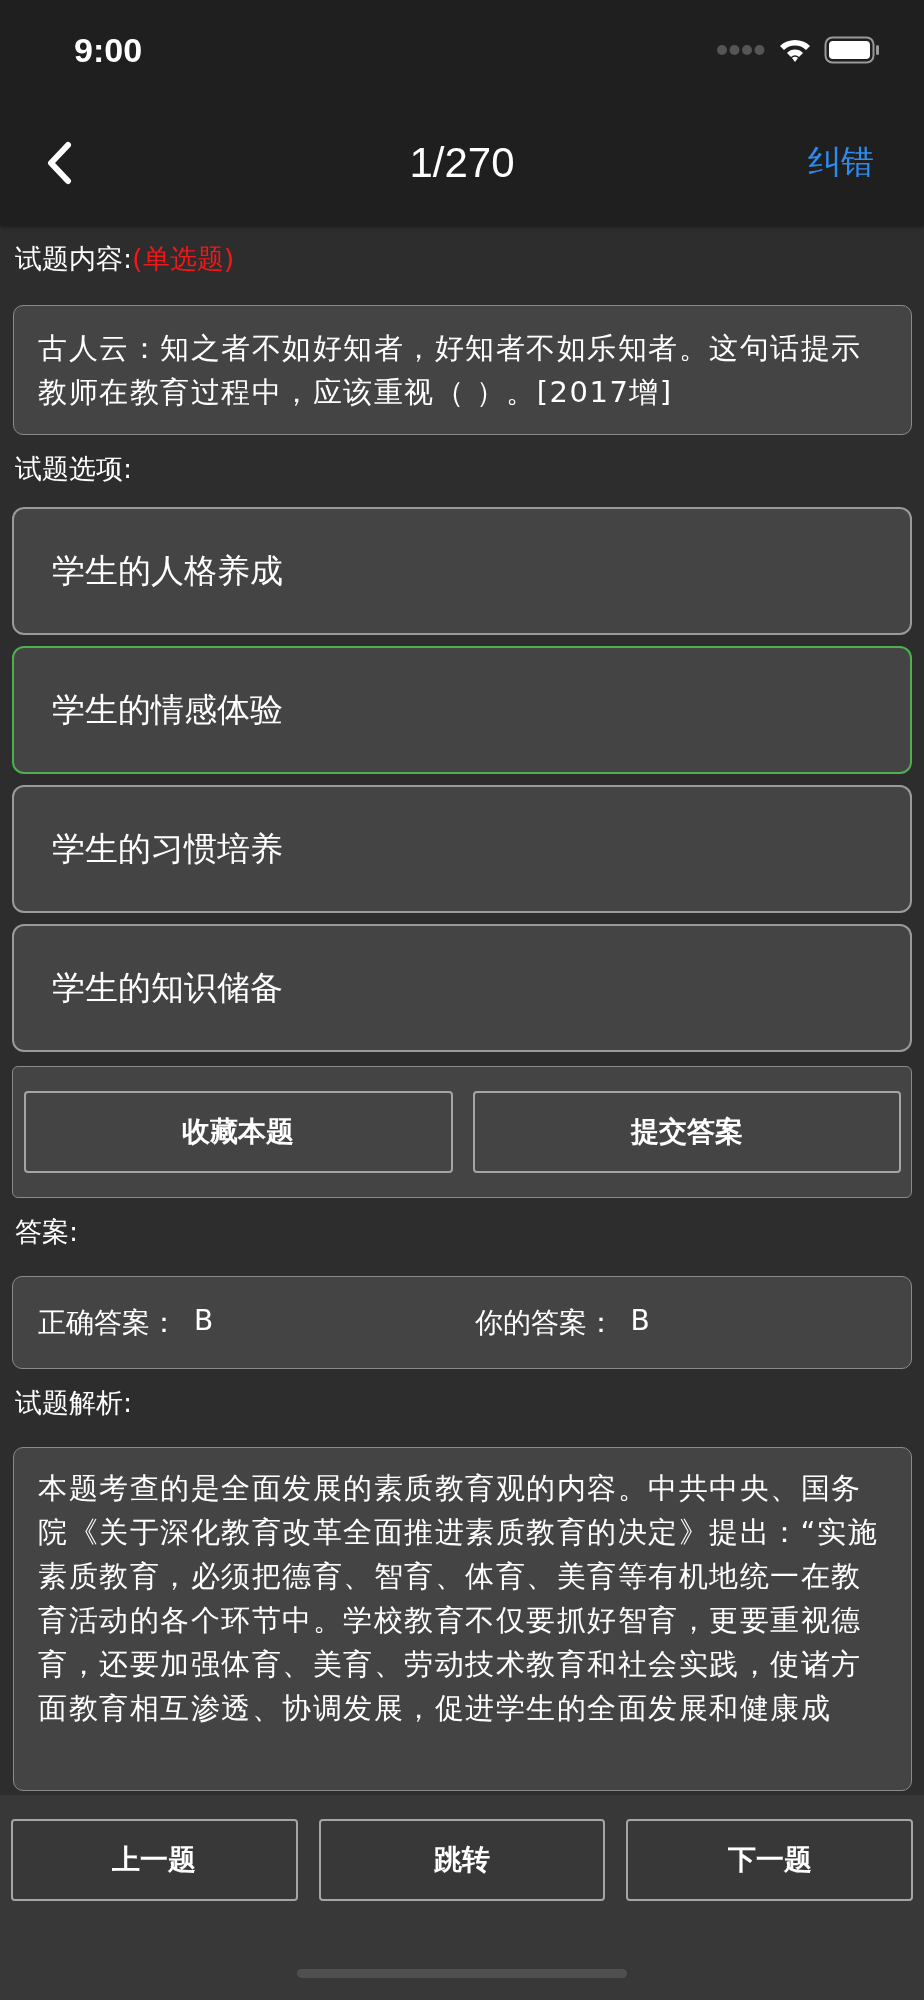  What do you see at coordinates (841, 162) in the screenshot?
I see `report-error-button: 纠错` at bounding box center [841, 162].